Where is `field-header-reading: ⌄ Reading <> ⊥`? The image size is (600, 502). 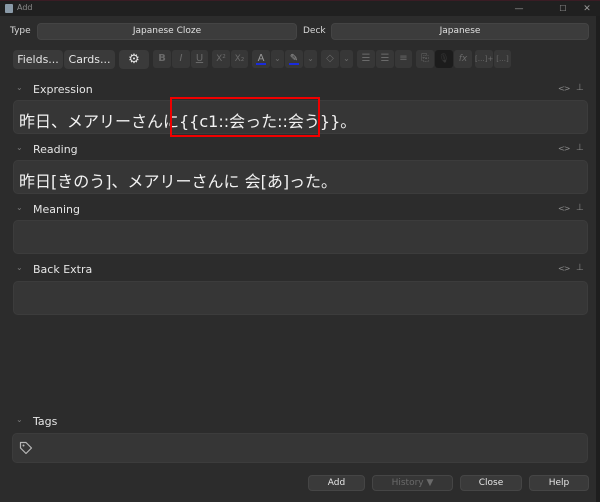 field-header-reading: ⌄ Reading <> ⊥ is located at coordinates (298, 150).